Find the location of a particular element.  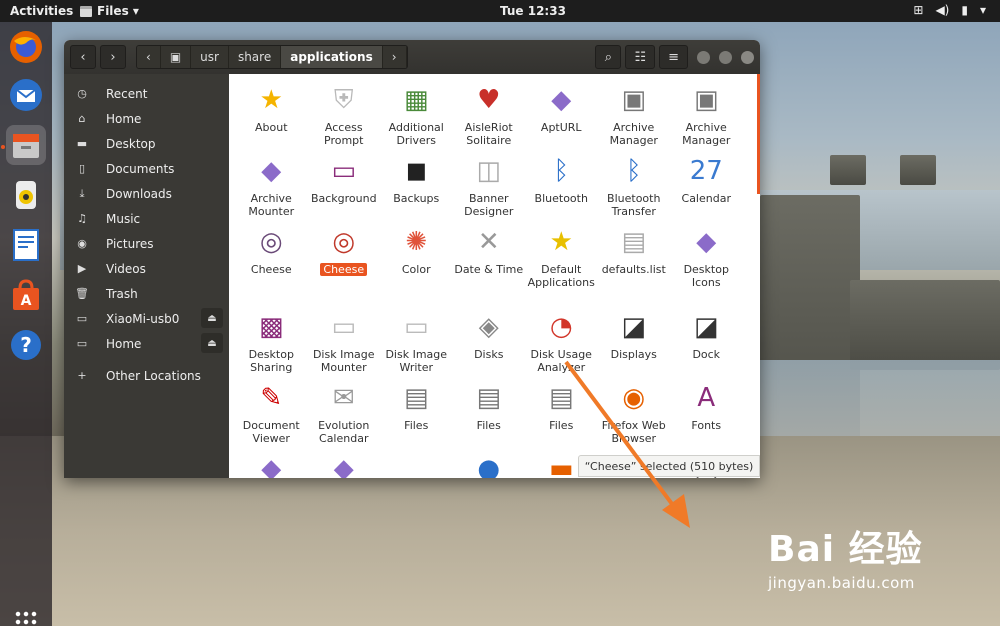

file-item: 27 Calendar is located at coordinates (706, 186).